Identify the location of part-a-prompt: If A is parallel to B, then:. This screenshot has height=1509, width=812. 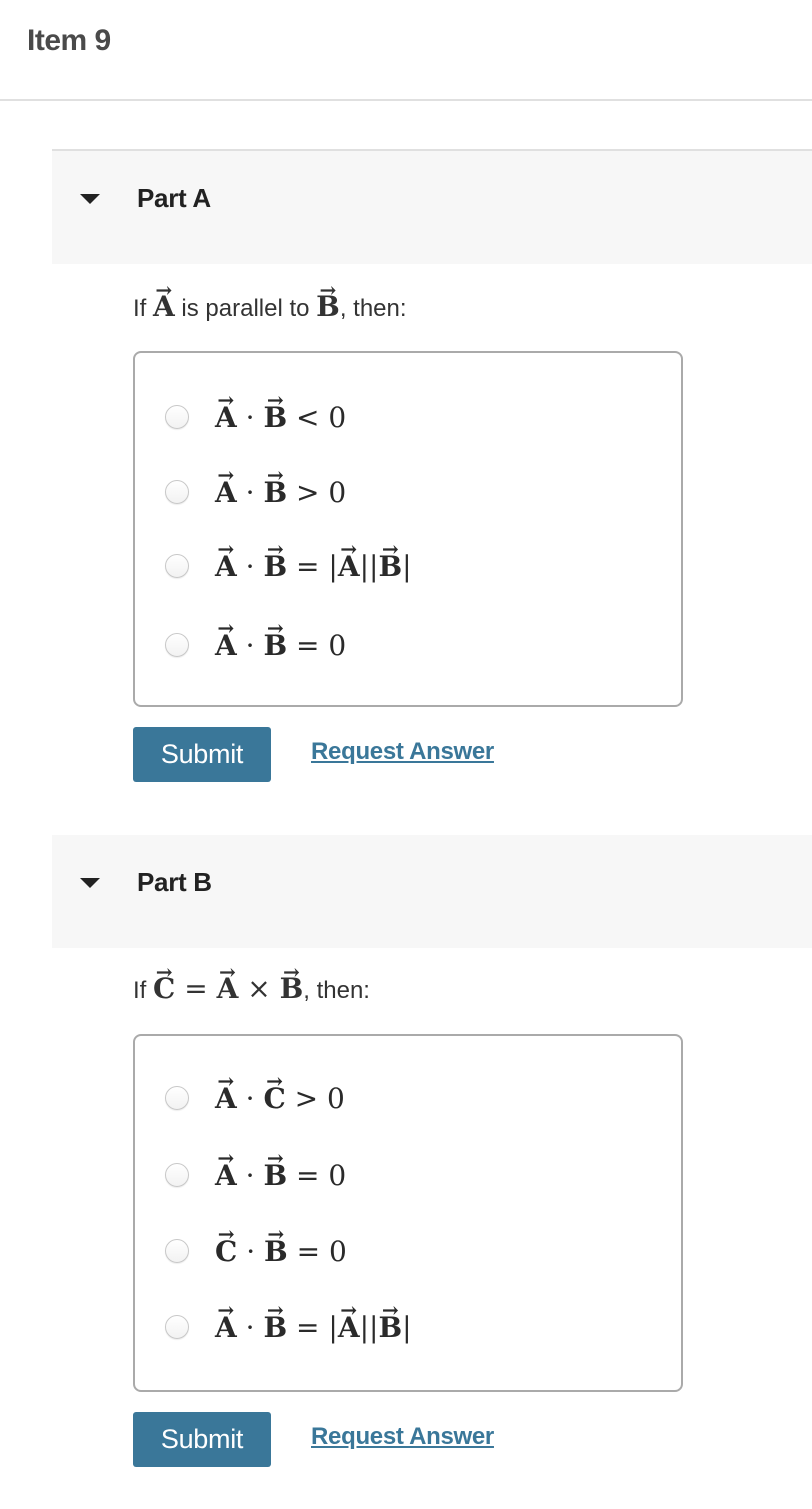
(270, 306).